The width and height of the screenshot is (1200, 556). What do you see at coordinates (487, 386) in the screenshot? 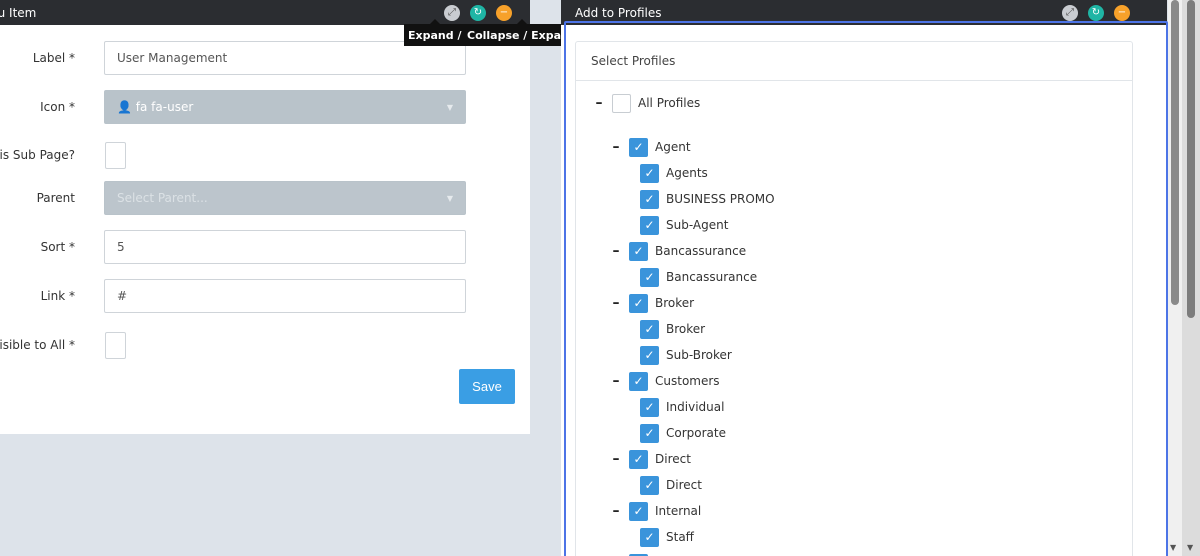
I see `save-button: Save` at bounding box center [487, 386].